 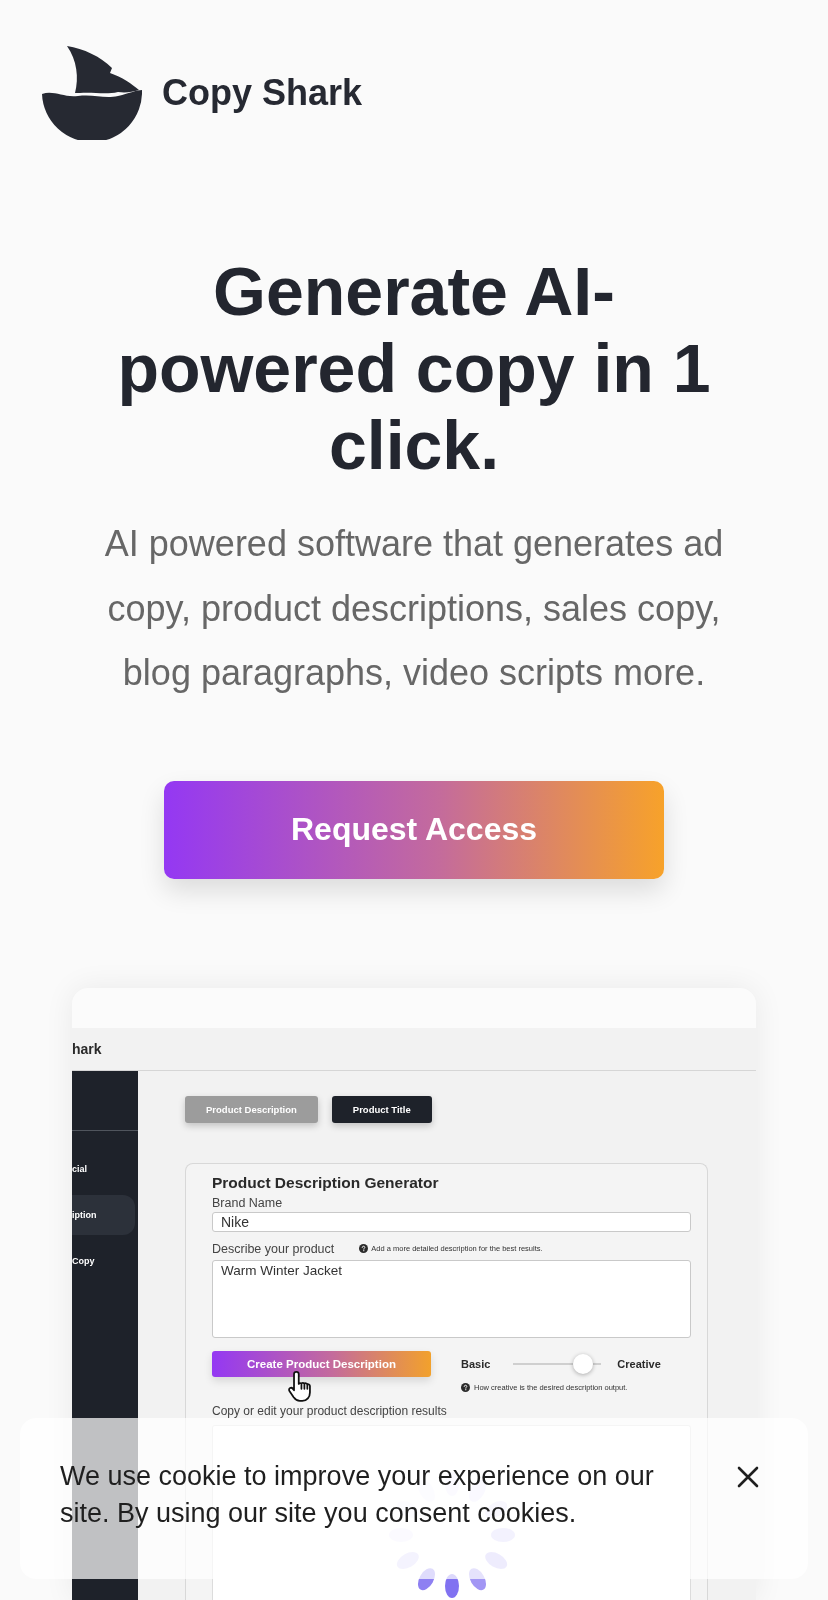 I want to click on hero-subtitle: AI powered software that generates ad copy, product descriptions, sales copy, blog paragraphs, video scripts more., so click(x=414, y=608).